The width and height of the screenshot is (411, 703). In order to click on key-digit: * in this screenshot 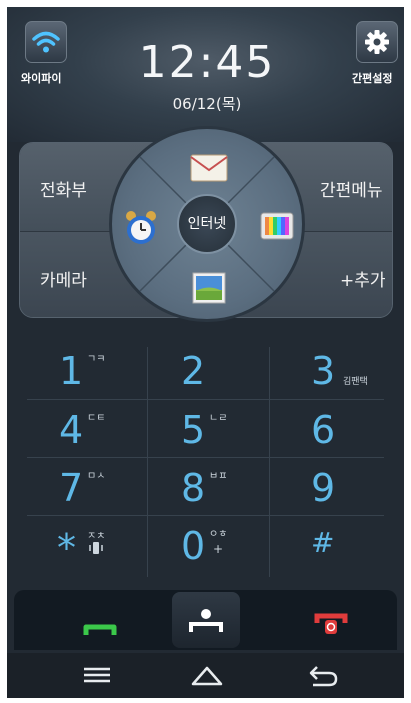, I will do `click(66, 548)`.